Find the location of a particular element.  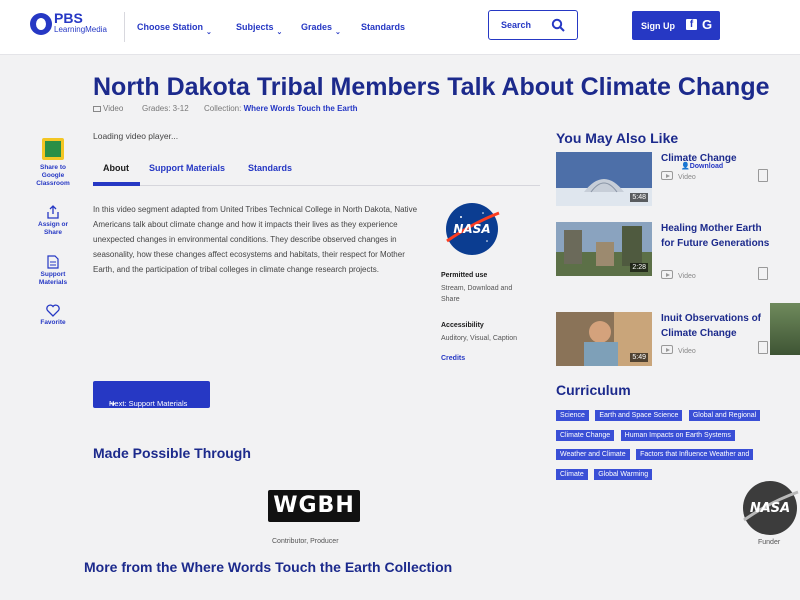

grade-range: Grades: 3-12 is located at coordinates (165, 108).